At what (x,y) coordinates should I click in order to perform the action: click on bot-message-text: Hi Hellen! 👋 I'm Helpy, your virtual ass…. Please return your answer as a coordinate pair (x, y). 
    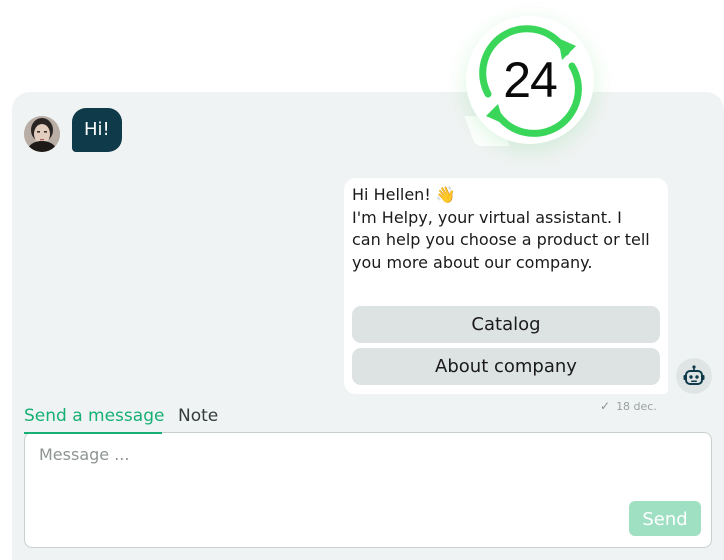
    Looking at the image, I should click on (502, 229).